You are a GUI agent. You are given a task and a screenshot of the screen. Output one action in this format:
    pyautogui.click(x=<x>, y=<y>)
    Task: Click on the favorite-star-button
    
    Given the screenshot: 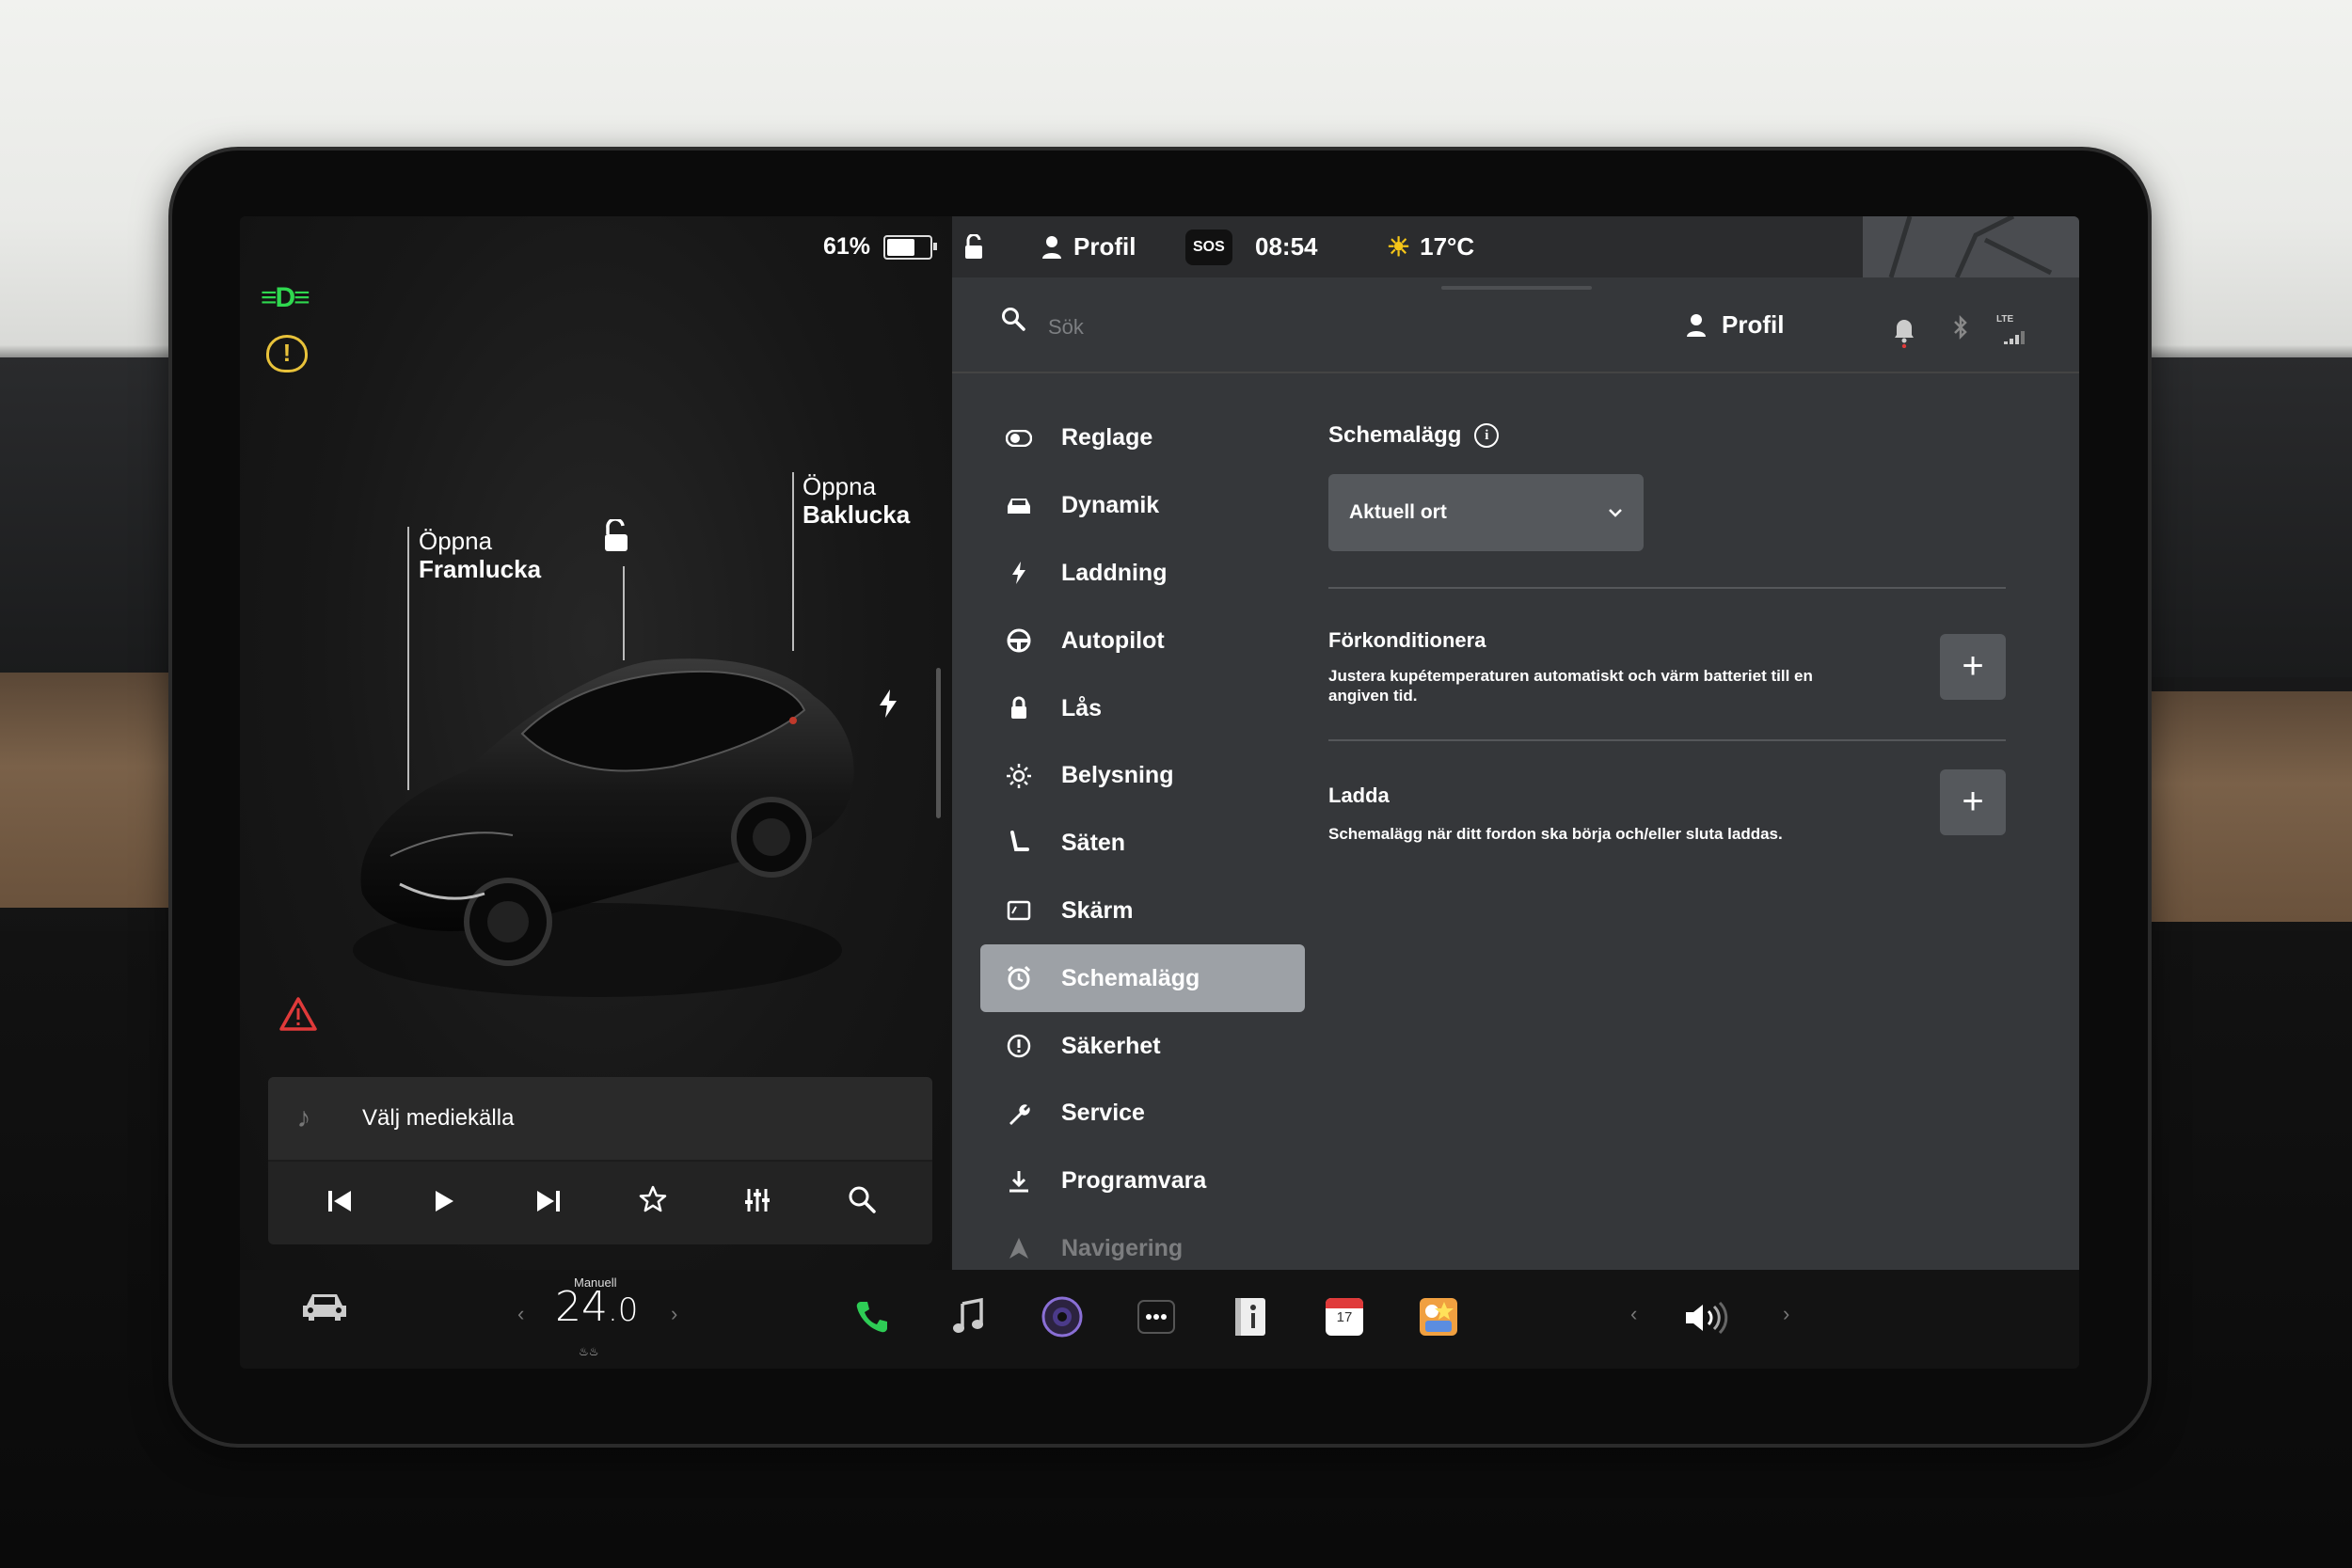 What is the action you would take?
    pyautogui.click(x=652, y=1203)
    